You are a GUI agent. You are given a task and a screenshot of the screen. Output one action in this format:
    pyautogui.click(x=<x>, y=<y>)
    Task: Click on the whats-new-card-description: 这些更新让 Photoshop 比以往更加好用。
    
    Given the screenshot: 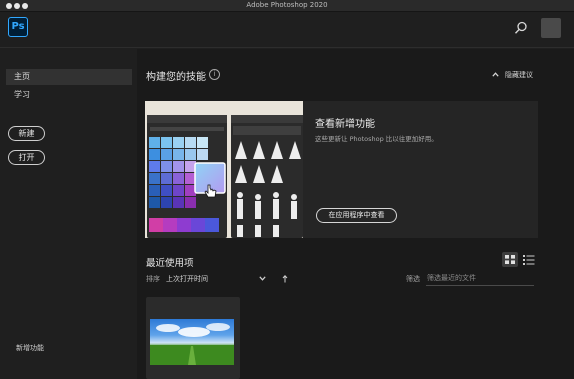 What is the action you would take?
    pyautogui.click(x=376, y=139)
    